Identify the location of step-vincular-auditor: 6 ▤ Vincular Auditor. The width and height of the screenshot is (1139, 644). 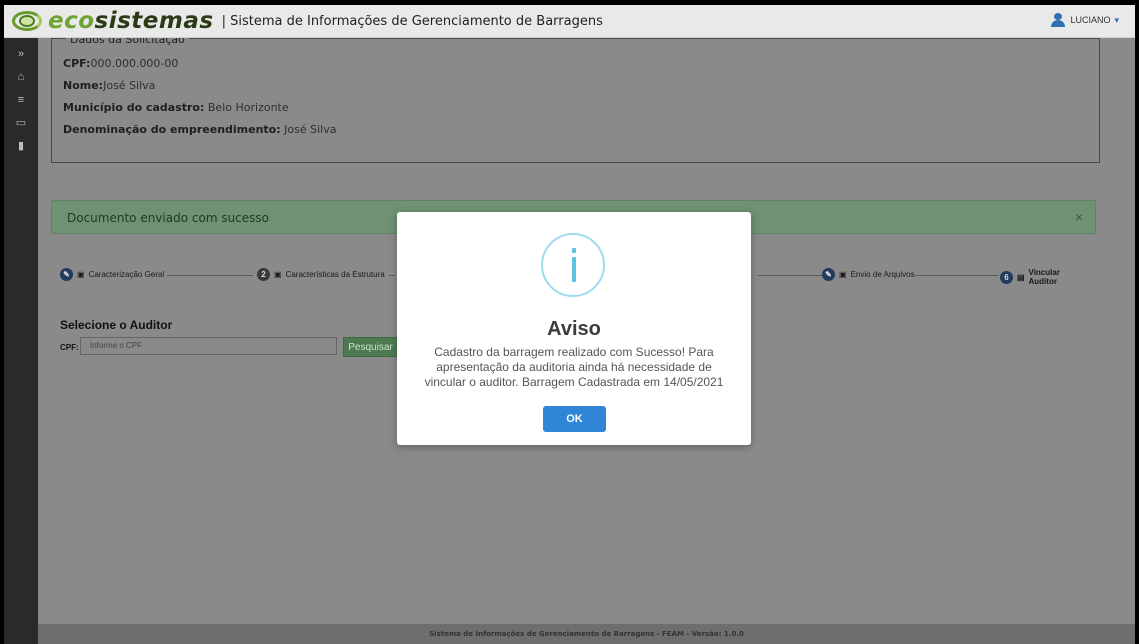
(1045, 277).